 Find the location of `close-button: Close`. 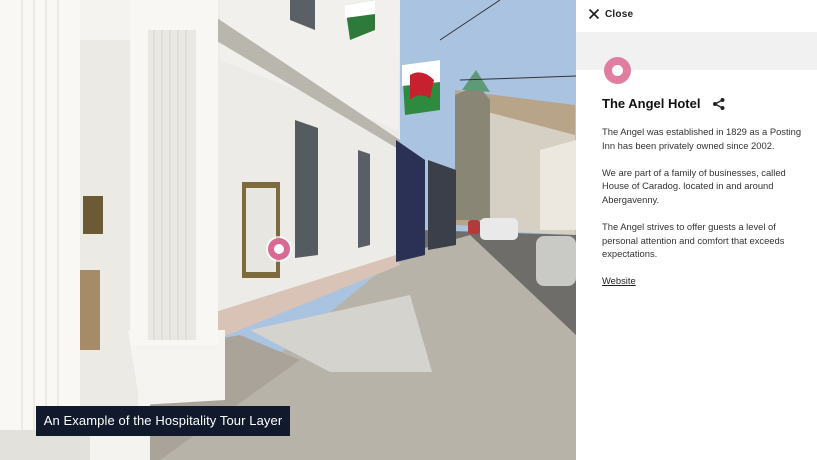

close-button: Close is located at coordinates (610, 14).